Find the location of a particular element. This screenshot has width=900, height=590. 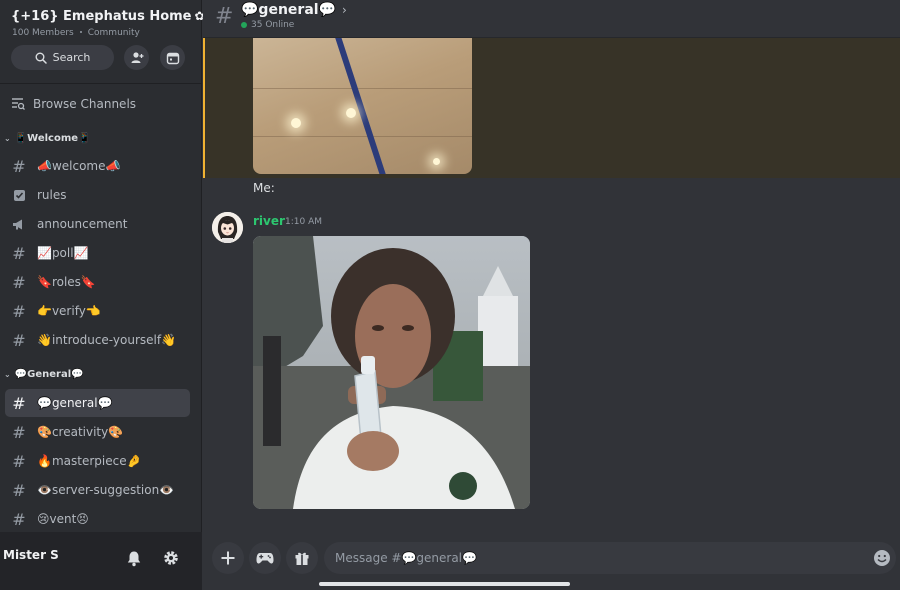

channel-creativity: # 🎨creativity🎨 is located at coordinates (97, 432).